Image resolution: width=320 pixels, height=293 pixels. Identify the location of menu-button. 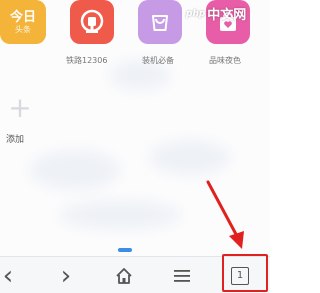
(182, 275).